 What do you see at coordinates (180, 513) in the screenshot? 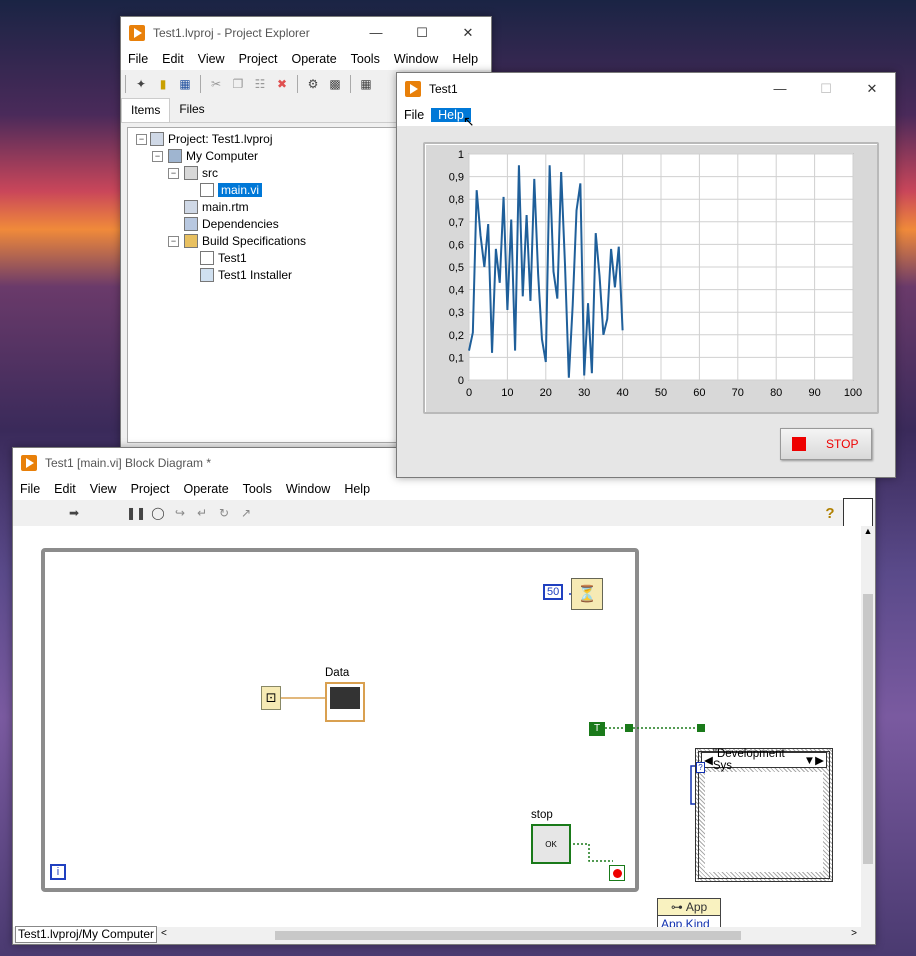
I see `retain-wire-values-icon: ↪` at bounding box center [180, 513].